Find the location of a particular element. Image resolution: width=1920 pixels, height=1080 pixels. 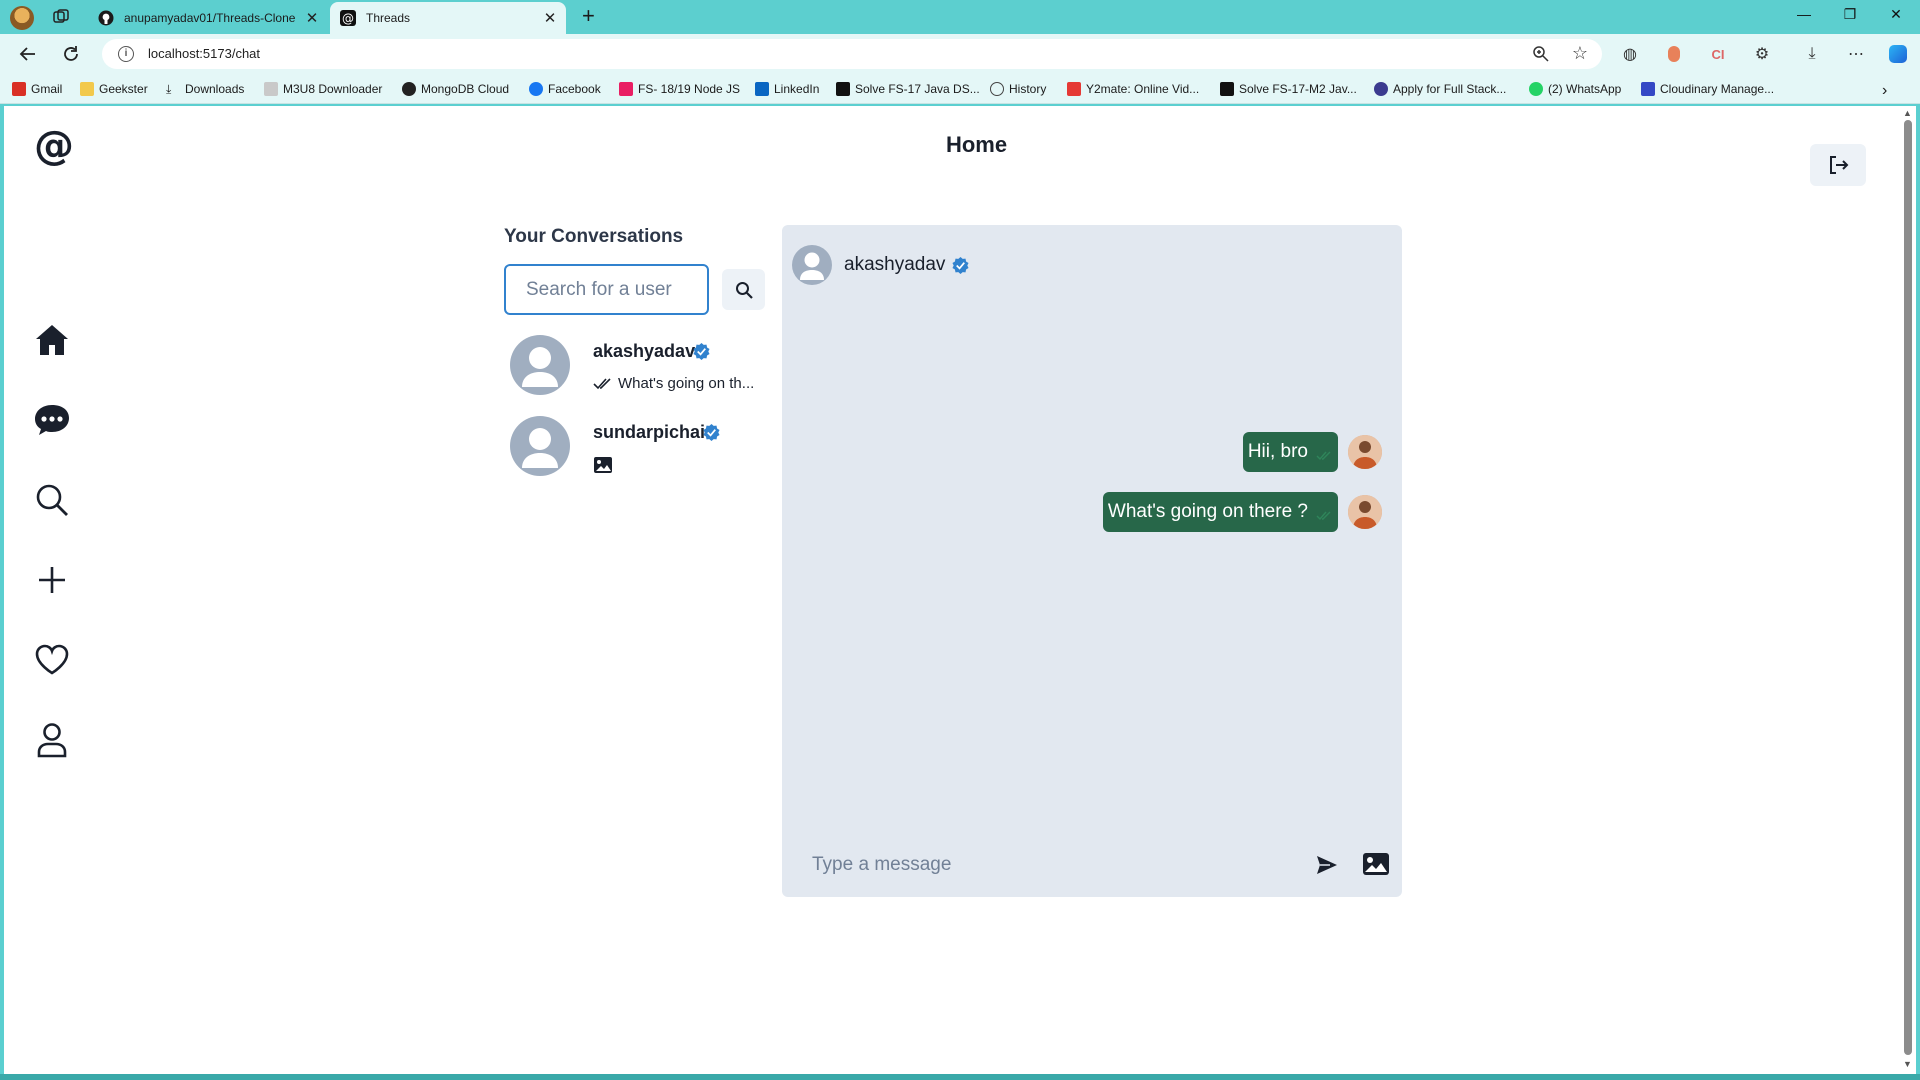

new-tab-button: + is located at coordinates (588, 16).